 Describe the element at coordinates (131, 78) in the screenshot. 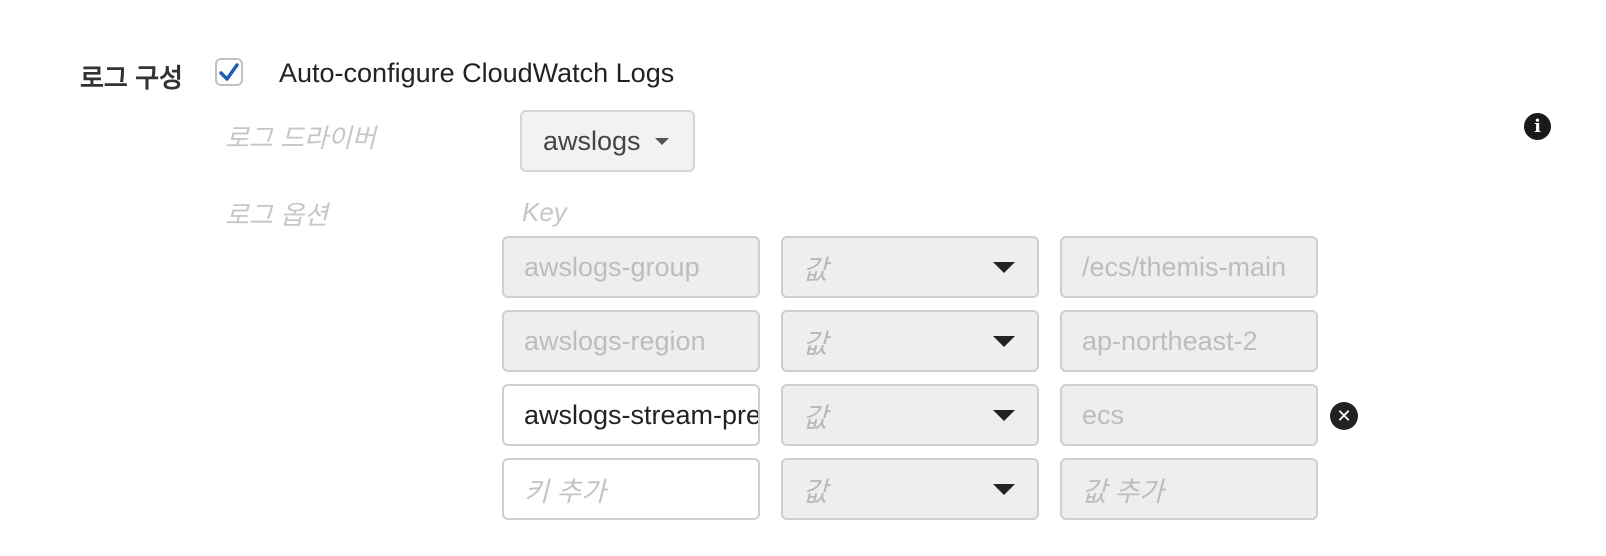

I see `log-configuration-label: 로그 구성` at that location.